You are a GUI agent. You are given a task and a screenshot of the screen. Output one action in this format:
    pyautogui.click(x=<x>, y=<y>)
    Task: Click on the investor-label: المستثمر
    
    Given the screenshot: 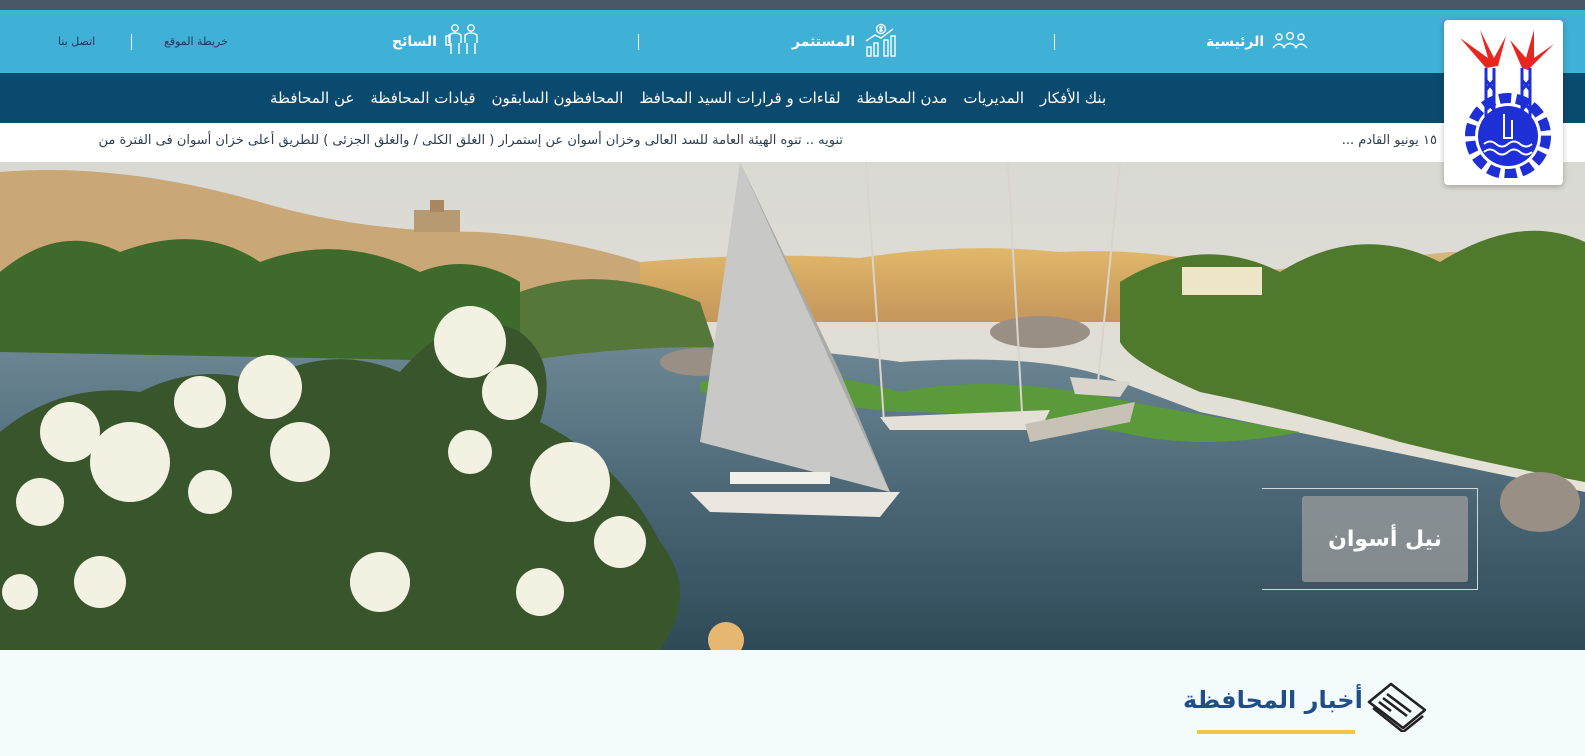 What is the action you would take?
    pyautogui.click(x=824, y=41)
    